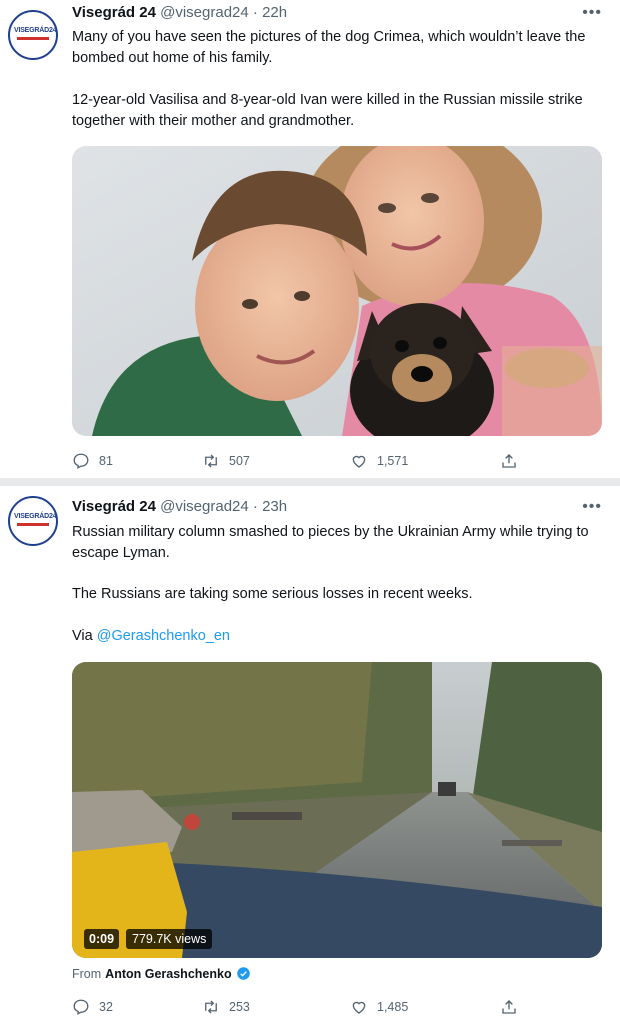 The height and width of the screenshot is (1024, 620). I want to click on like-count: 1,571, so click(393, 461).